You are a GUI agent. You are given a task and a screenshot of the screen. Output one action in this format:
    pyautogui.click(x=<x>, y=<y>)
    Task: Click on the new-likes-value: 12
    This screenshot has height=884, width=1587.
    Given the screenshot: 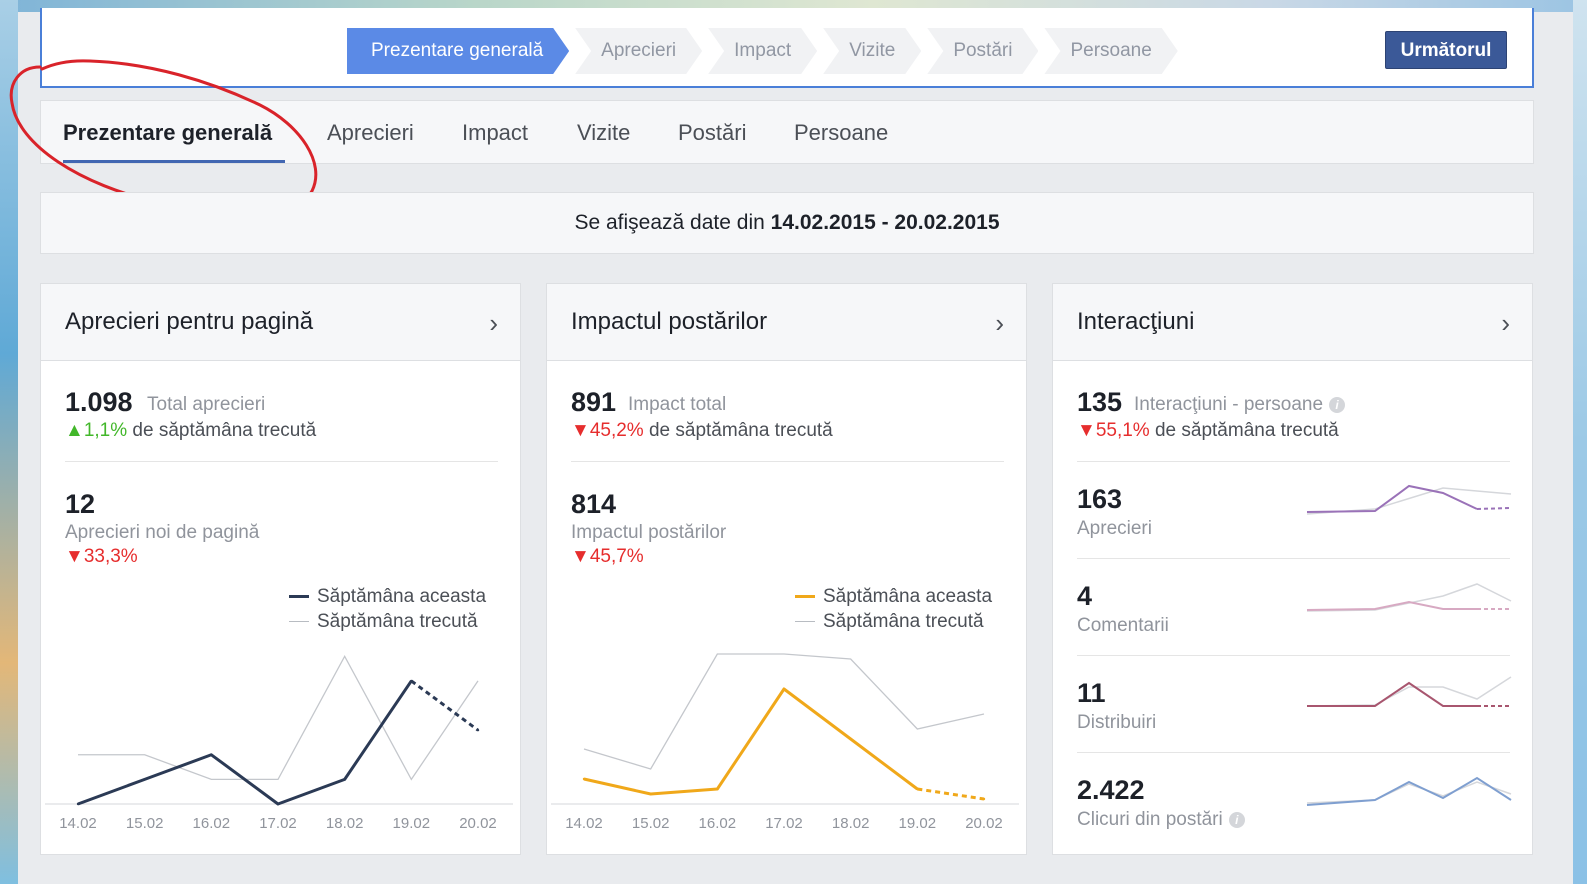 What is the action you would take?
    pyautogui.click(x=80, y=504)
    